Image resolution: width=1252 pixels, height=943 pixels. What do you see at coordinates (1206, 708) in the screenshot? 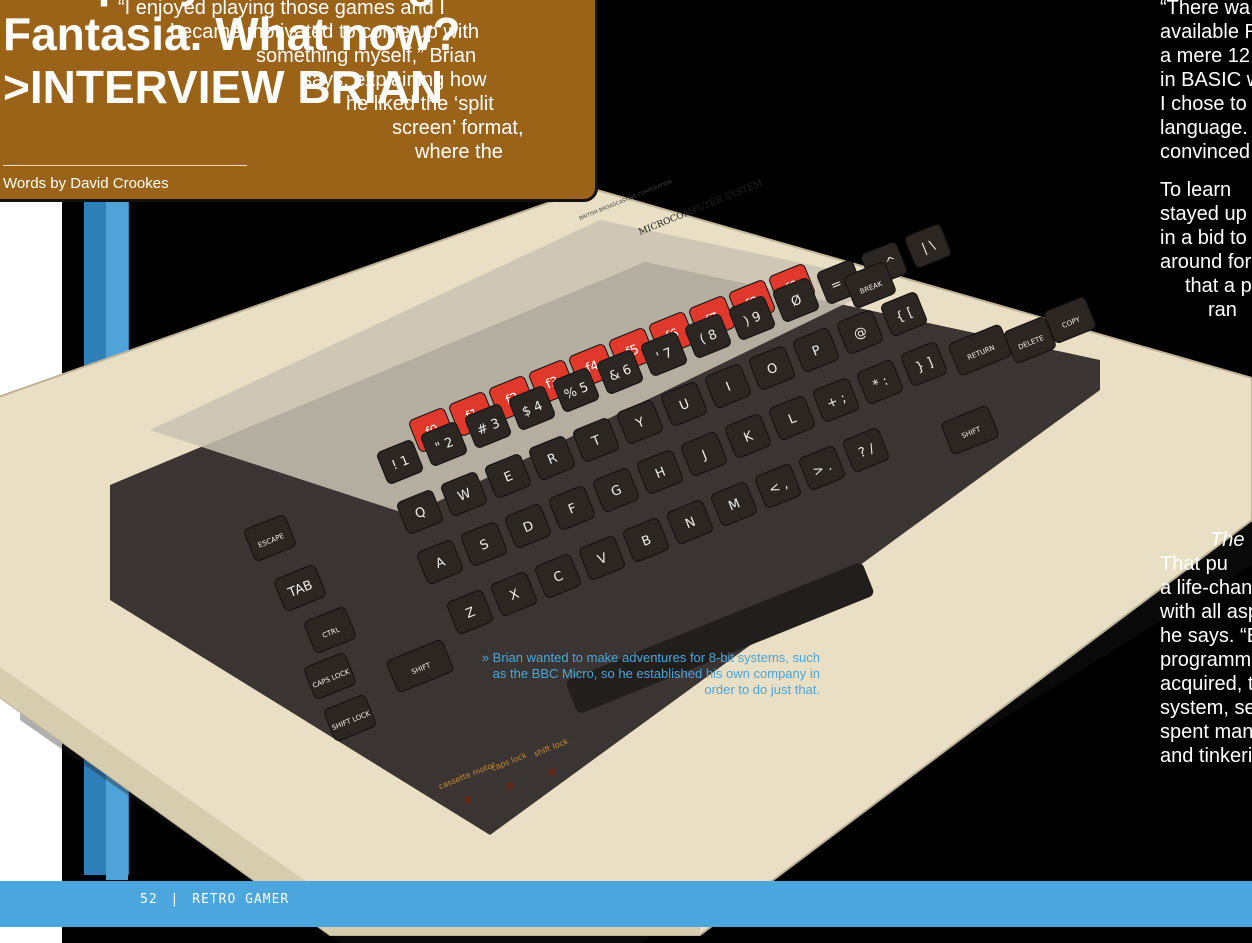
I see `body-line: system, se` at bounding box center [1206, 708].